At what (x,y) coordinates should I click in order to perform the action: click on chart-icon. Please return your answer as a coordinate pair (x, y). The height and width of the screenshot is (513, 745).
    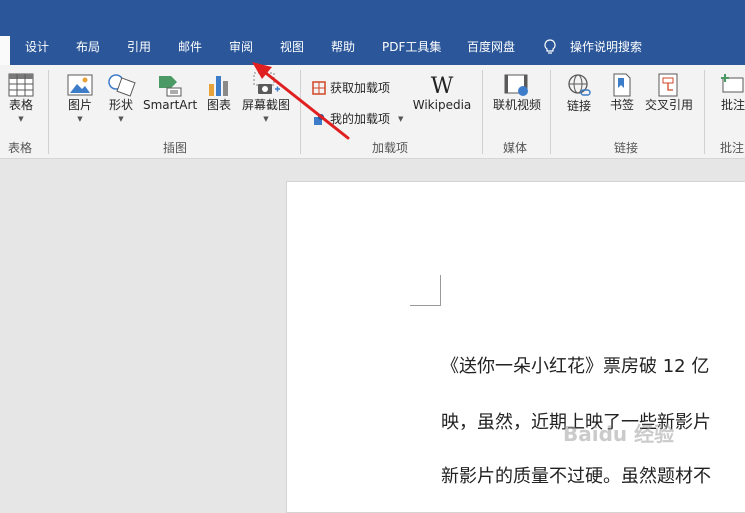
    Looking at the image, I should click on (218, 86).